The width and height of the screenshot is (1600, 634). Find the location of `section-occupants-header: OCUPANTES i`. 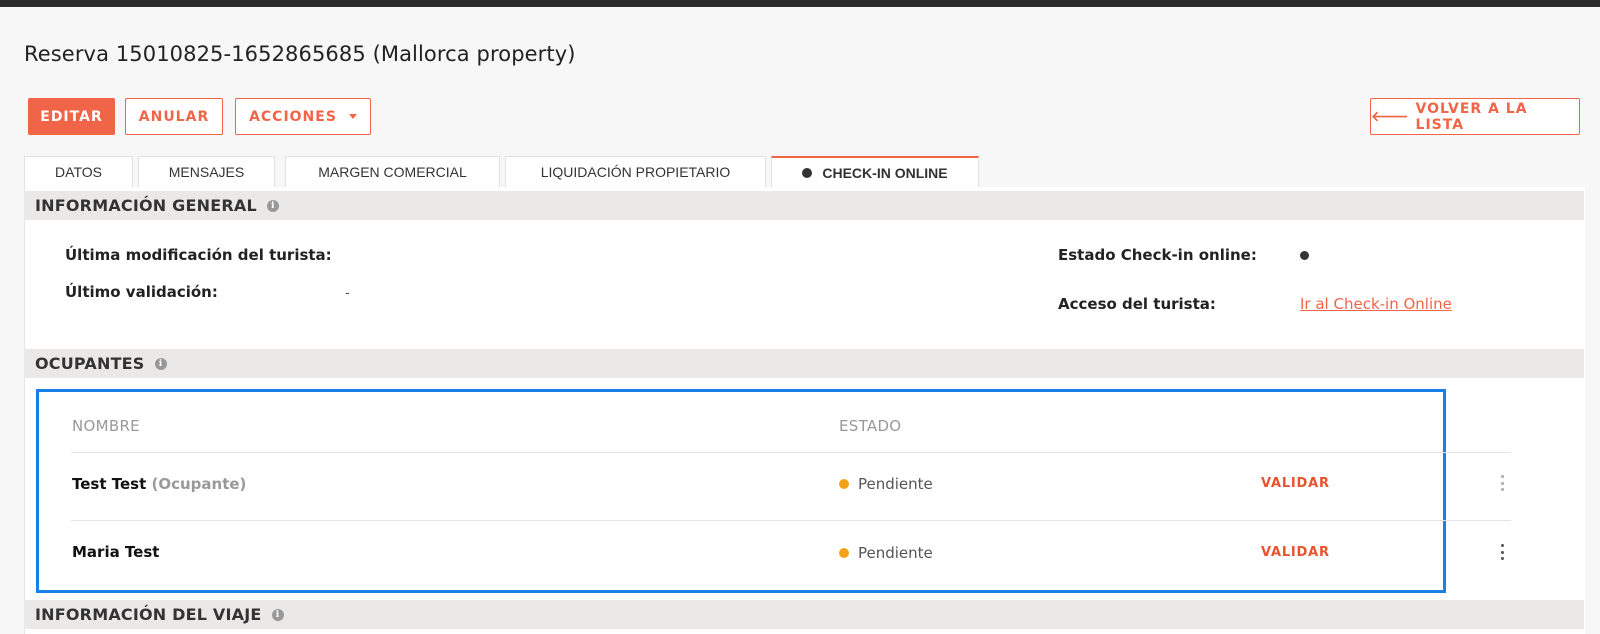

section-occupants-header: OCUPANTES i is located at coordinates (804, 363).